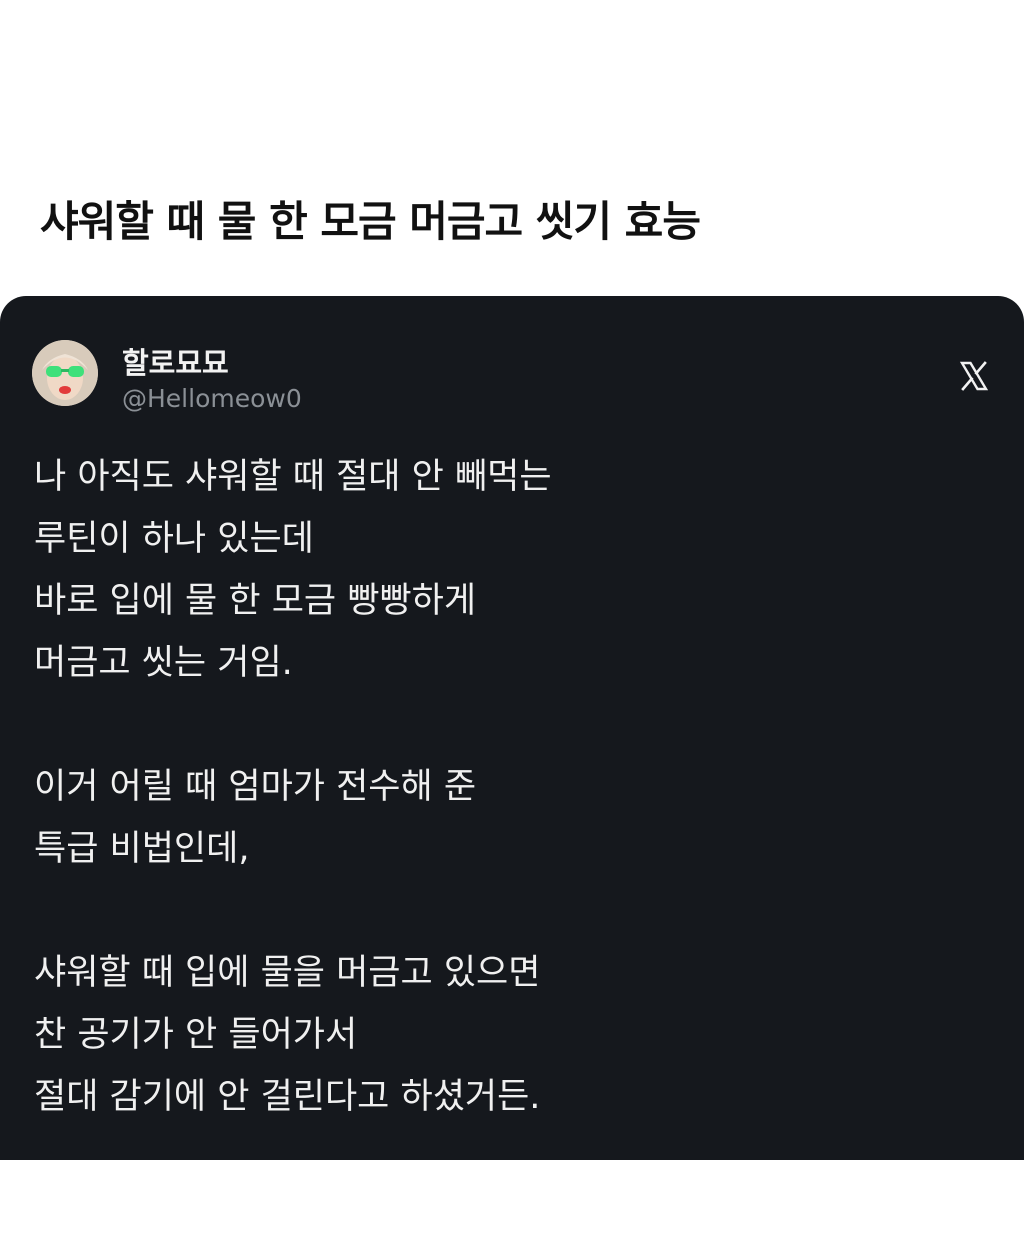  Describe the element at coordinates (174, 539) in the screenshot. I see `tweet-line: 루틴이 하나 있는데` at that location.